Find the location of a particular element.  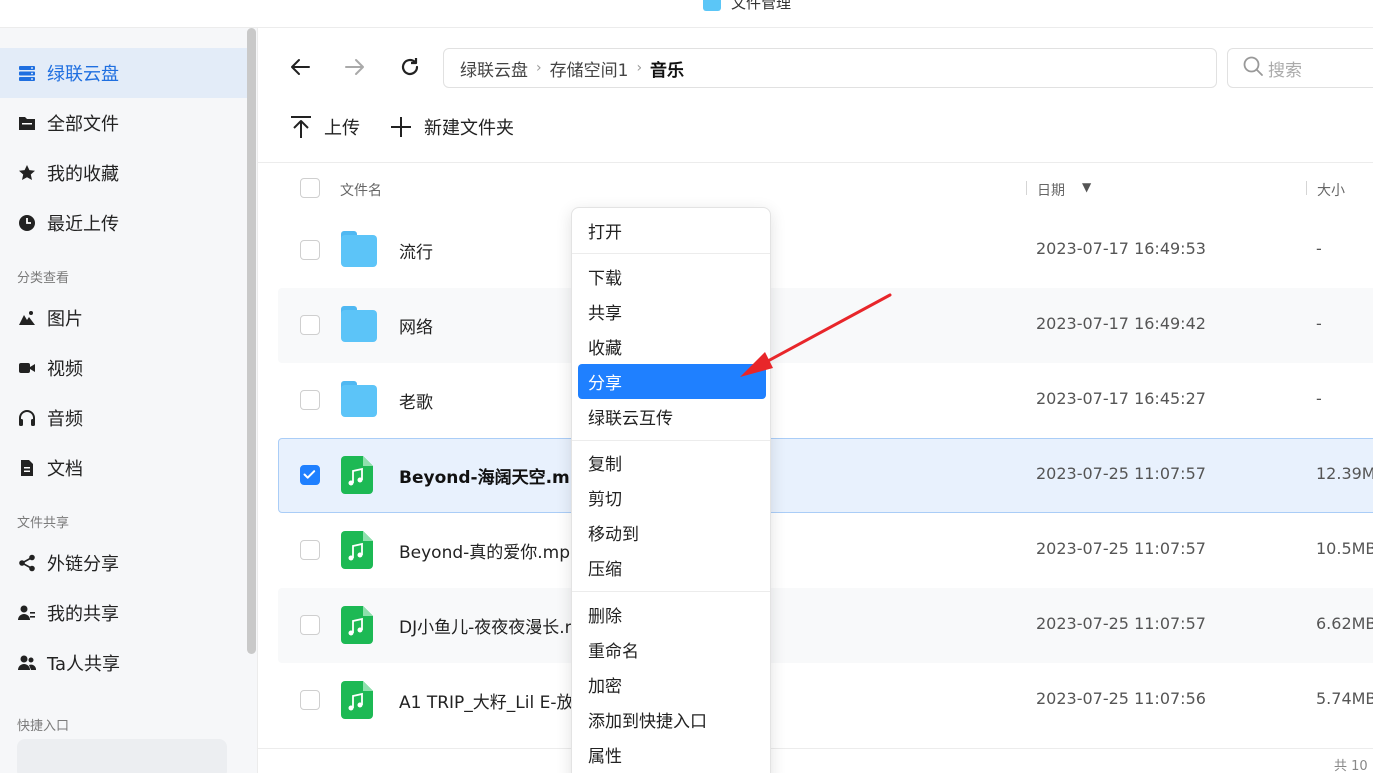

menu-item-delete: 删除 is located at coordinates (672, 614).